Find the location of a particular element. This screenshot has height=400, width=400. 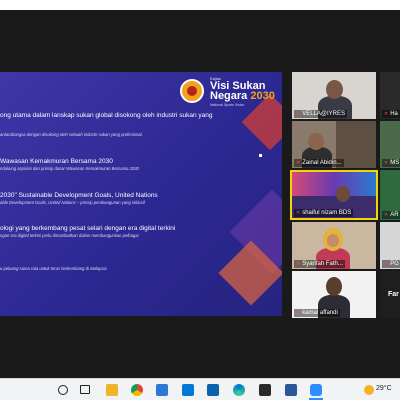

media-icon is located at coordinates (265, 390).